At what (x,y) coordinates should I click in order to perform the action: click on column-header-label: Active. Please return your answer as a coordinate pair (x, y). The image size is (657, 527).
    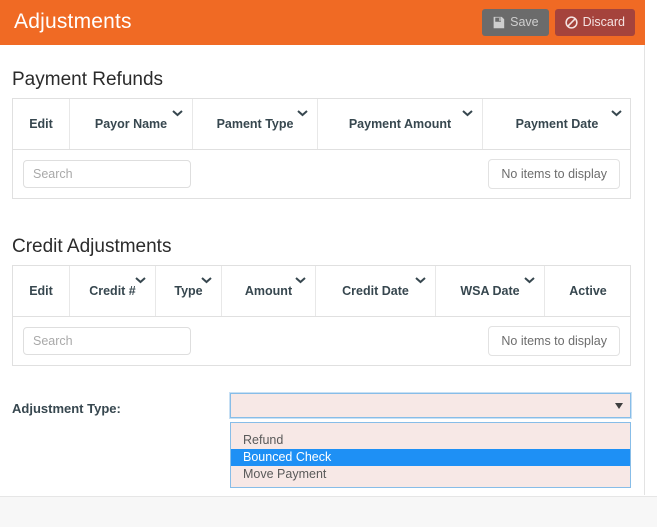
    Looking at the image, I should click on (588, 291).